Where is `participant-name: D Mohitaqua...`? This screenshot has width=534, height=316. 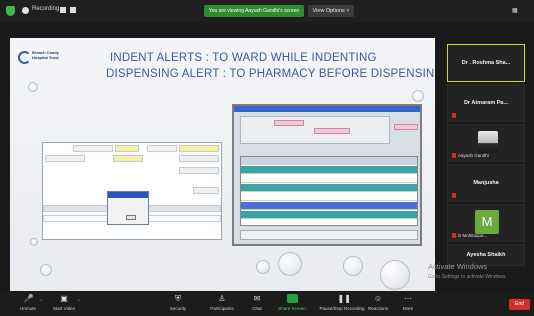 participant-name: D Mohitaqua... is located at coordinates (473, 235).